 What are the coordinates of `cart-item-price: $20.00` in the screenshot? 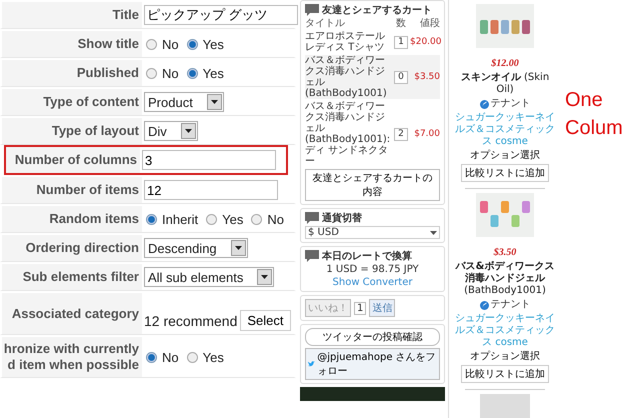 It's located at (425, 42).